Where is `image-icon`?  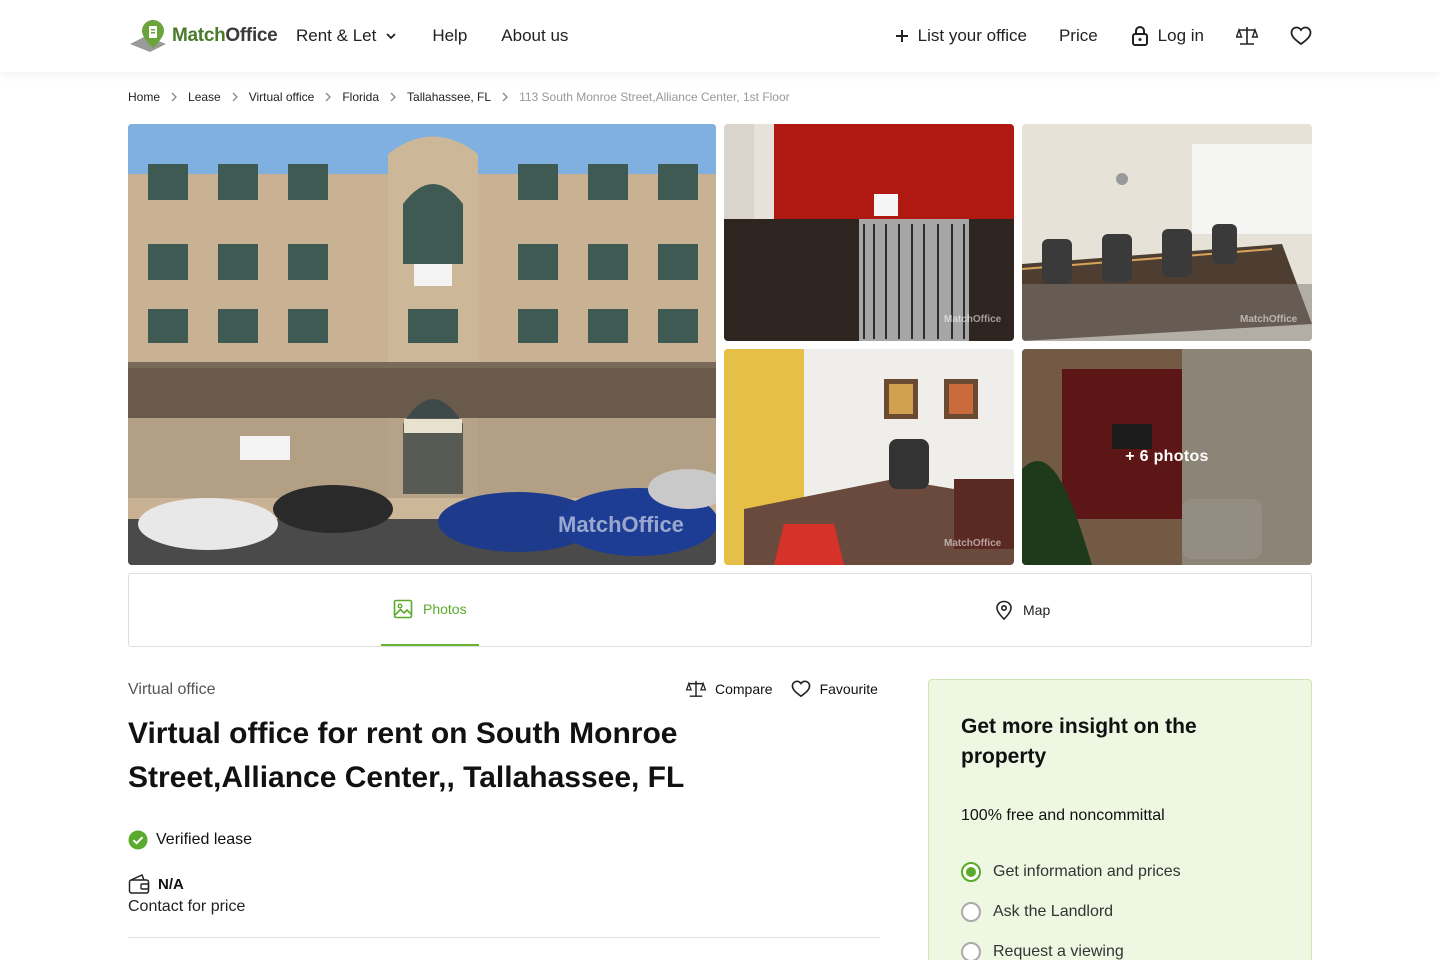
image-icon is located at coordinates (403, 609).